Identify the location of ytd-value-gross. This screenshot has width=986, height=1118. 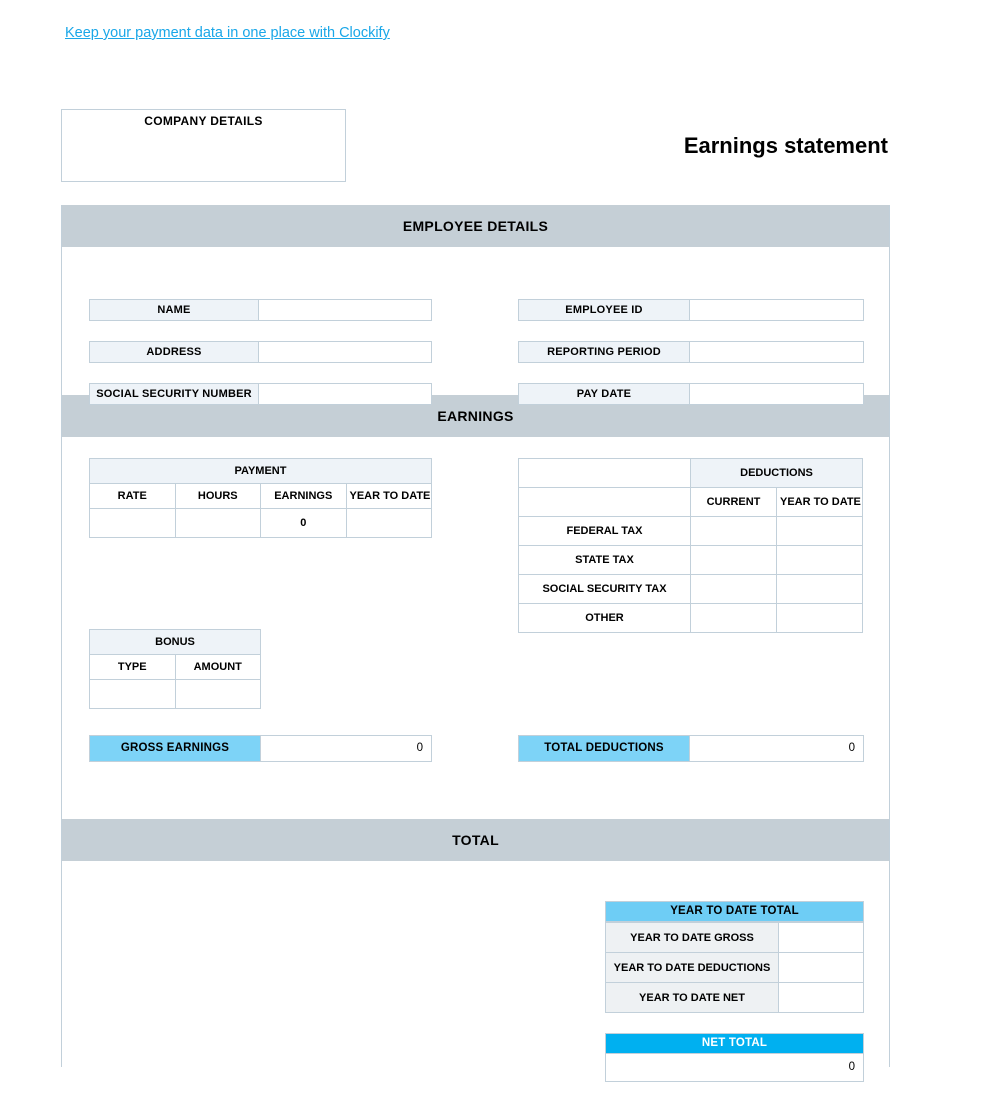
(821, 937).